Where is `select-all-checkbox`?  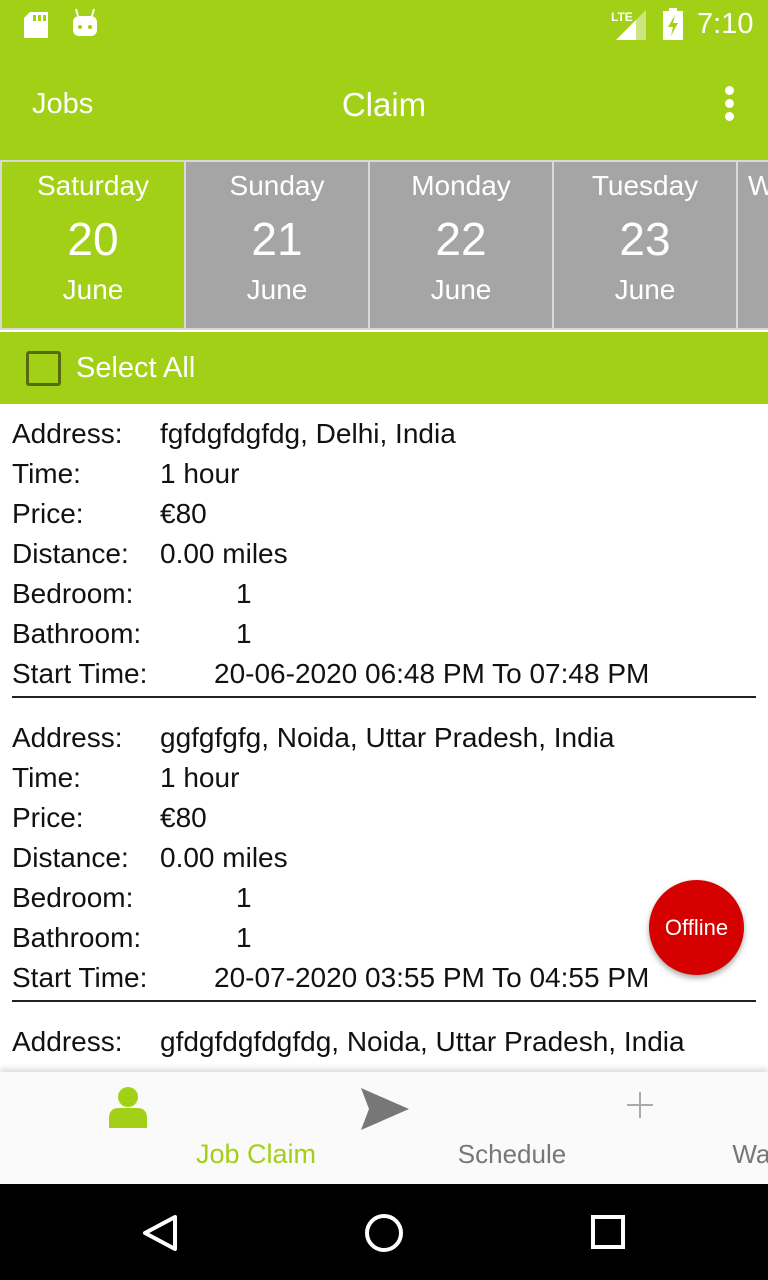
select-all-checkbox is located at coordinates (43, 368).